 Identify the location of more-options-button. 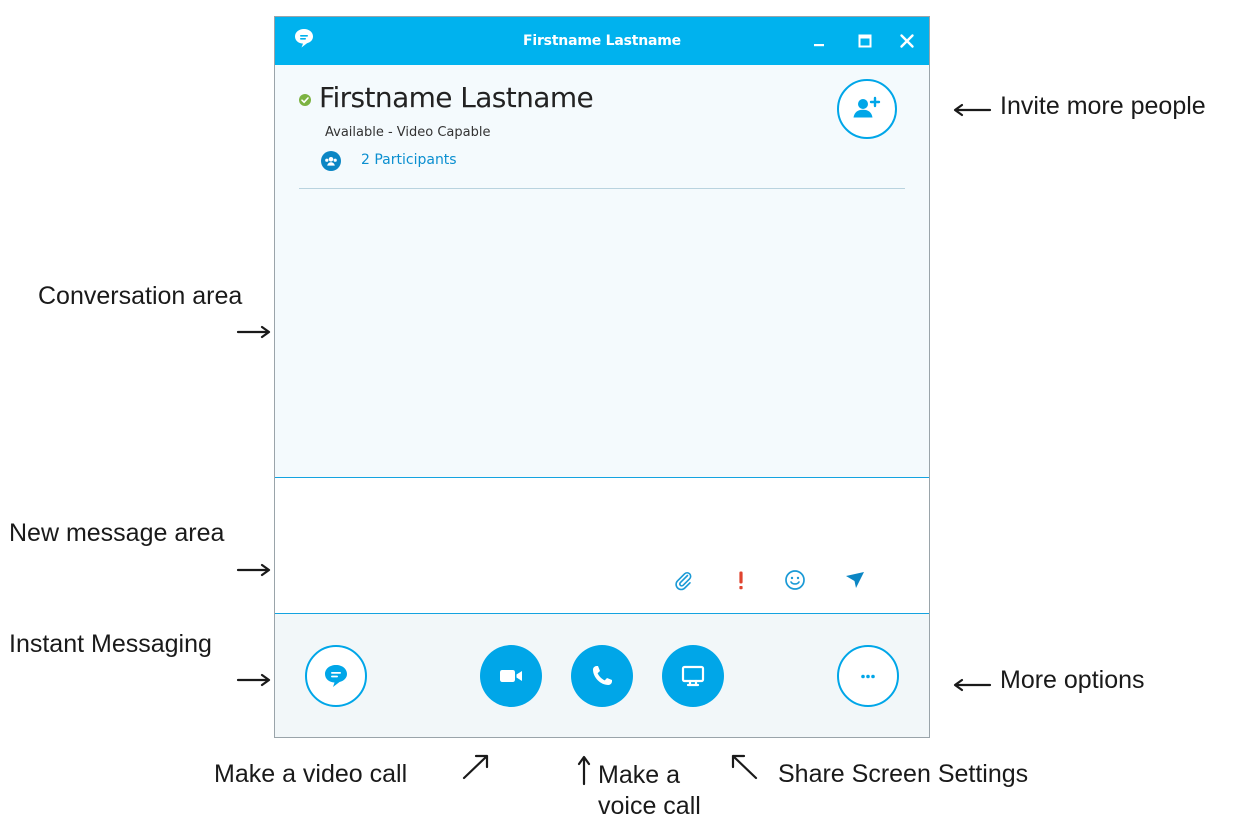
(868, 676).